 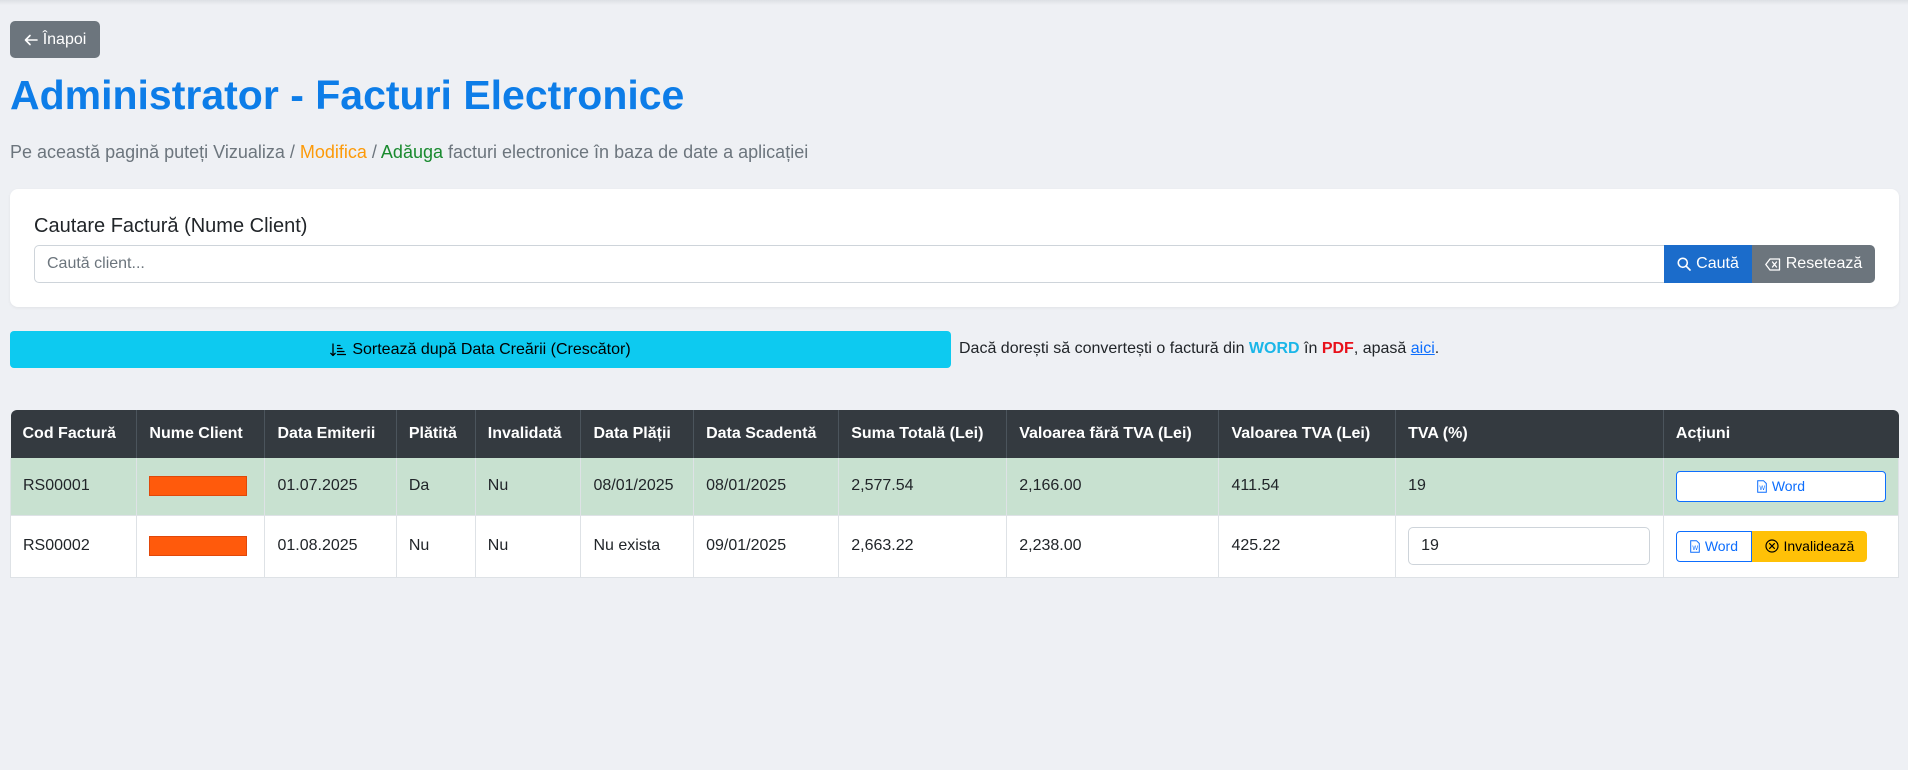 I want to click on column-header: Cod Factură, so click(x=74, y=434).